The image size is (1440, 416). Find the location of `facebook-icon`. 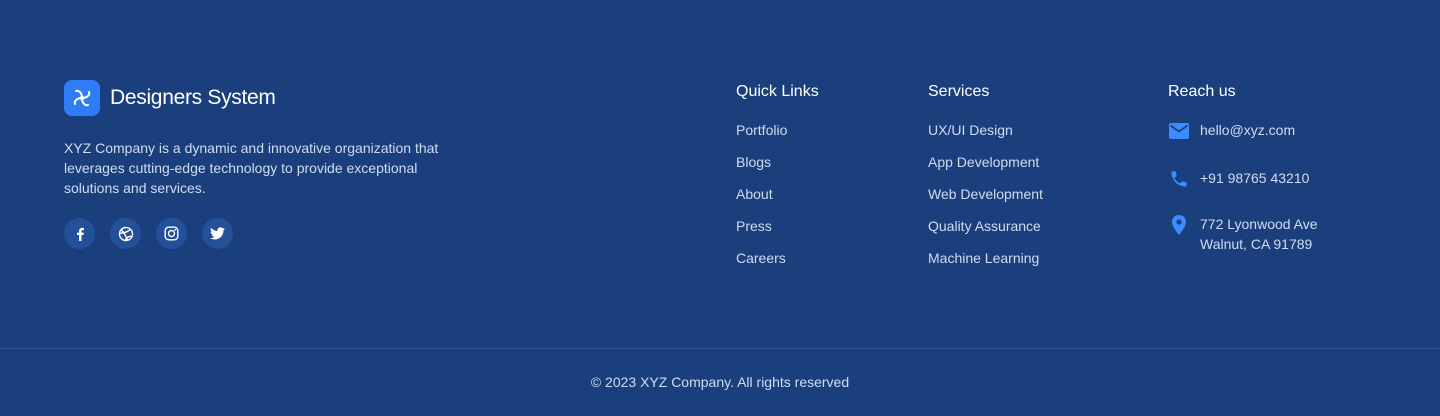

facebook-icon is located at coordinates (79, 233).